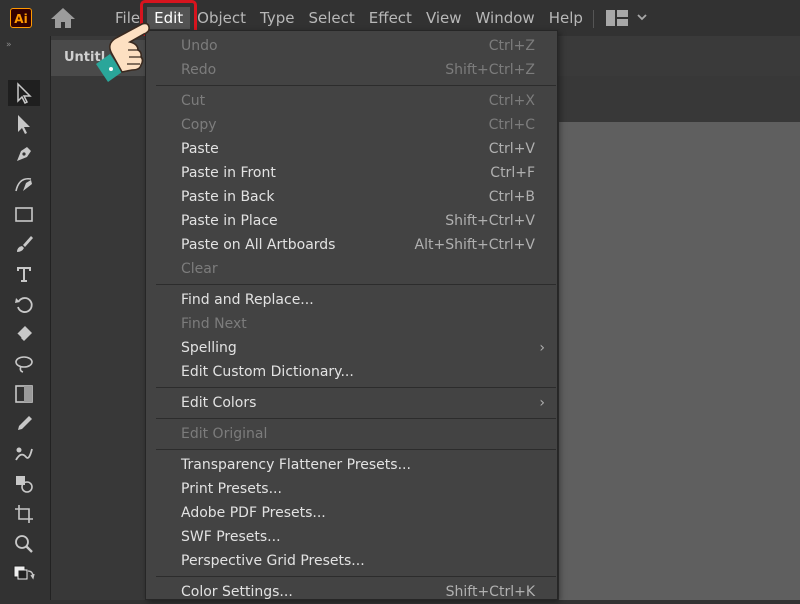  I want to click on menu-item-shortcut: Ctrl+C, so click(511, 125).